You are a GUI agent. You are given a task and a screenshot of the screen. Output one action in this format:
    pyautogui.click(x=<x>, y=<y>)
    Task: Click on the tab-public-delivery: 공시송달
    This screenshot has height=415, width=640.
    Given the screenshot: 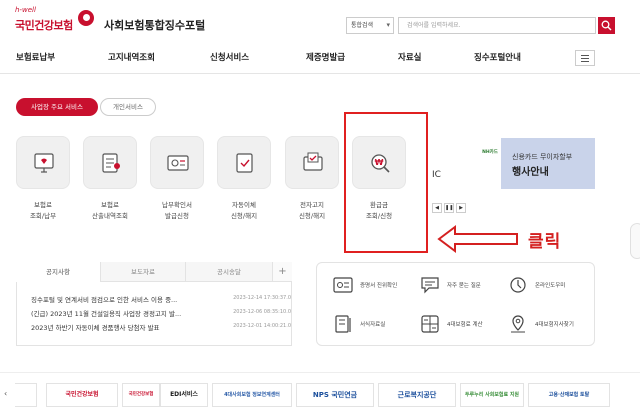 What is the action you would take?
    pyautogui.click(x=229, y=272)
    